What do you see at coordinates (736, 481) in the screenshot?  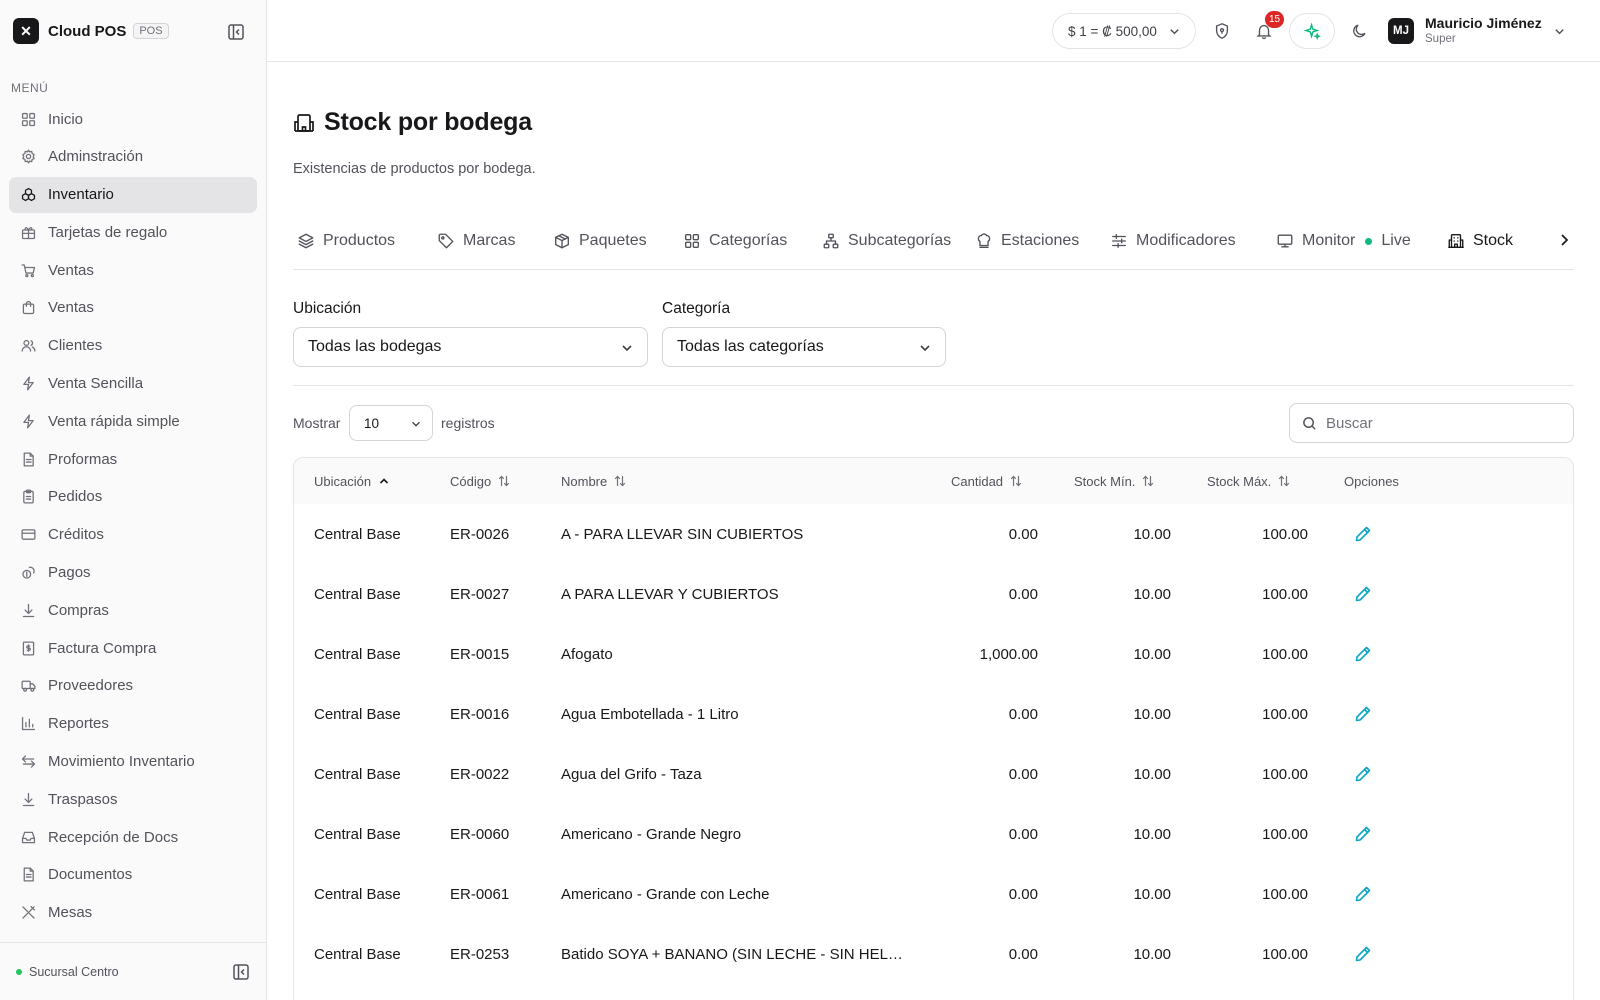 I see `column-header-nombre: Nombre` at bounding box center [736, 481].